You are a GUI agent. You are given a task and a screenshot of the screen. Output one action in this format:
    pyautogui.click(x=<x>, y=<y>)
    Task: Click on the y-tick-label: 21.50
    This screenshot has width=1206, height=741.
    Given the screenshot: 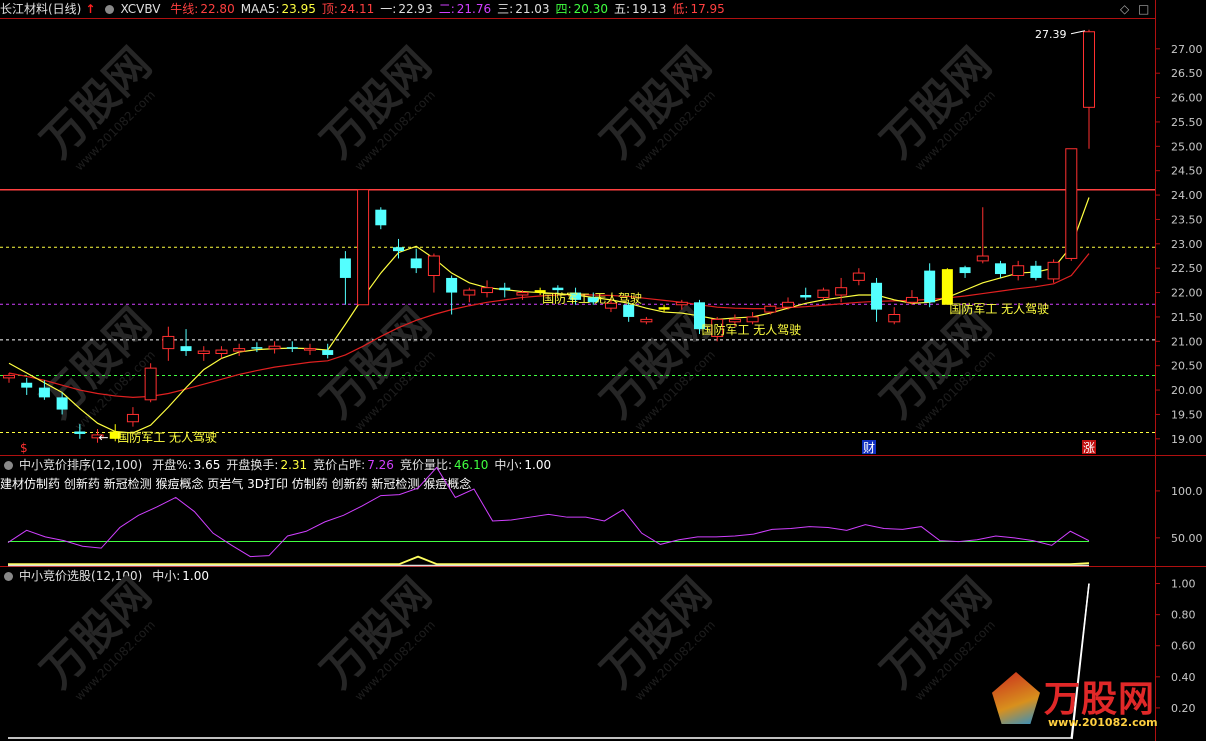 What is the action you would take?
    pyautogui.click(x=1187, y=317)
    